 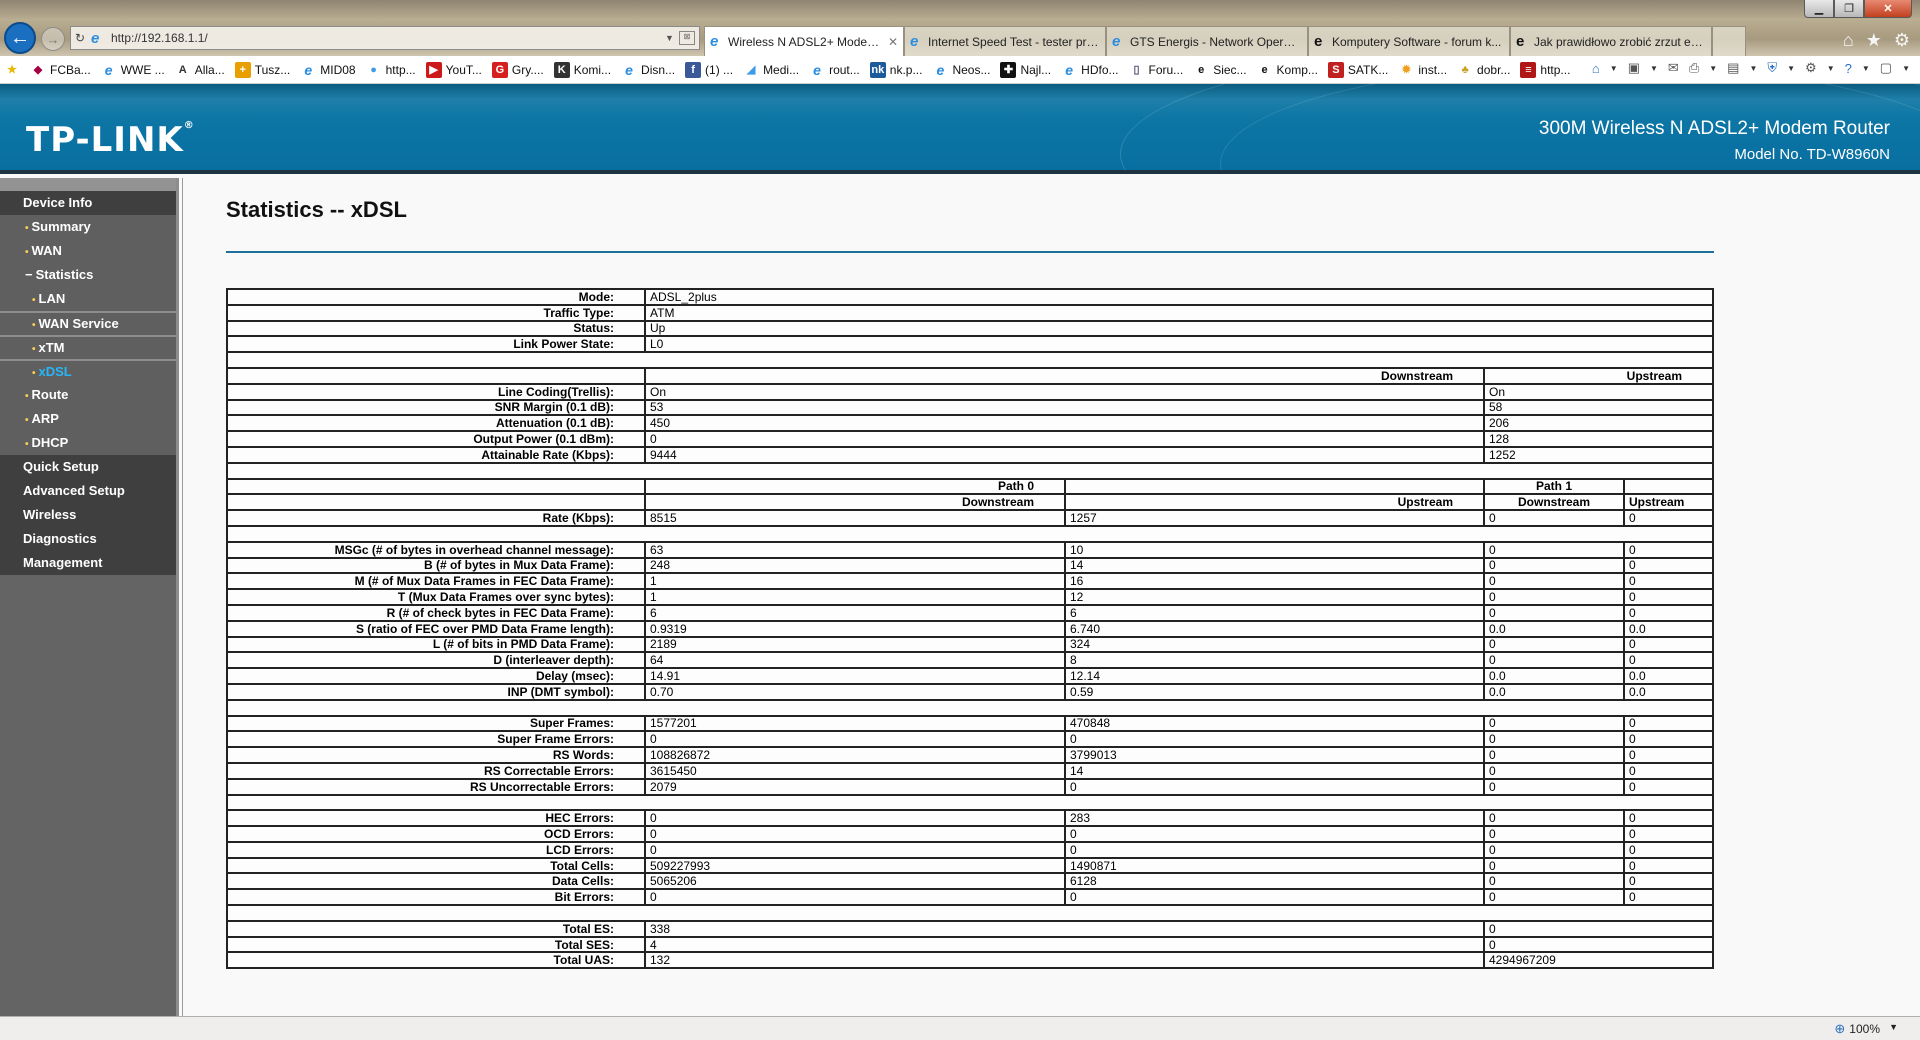 What do you see at coordinates (88, 443) in the screenshot?
I see `sidebar-item-dhcp: • DHCP` at bounding box center [88, 443].